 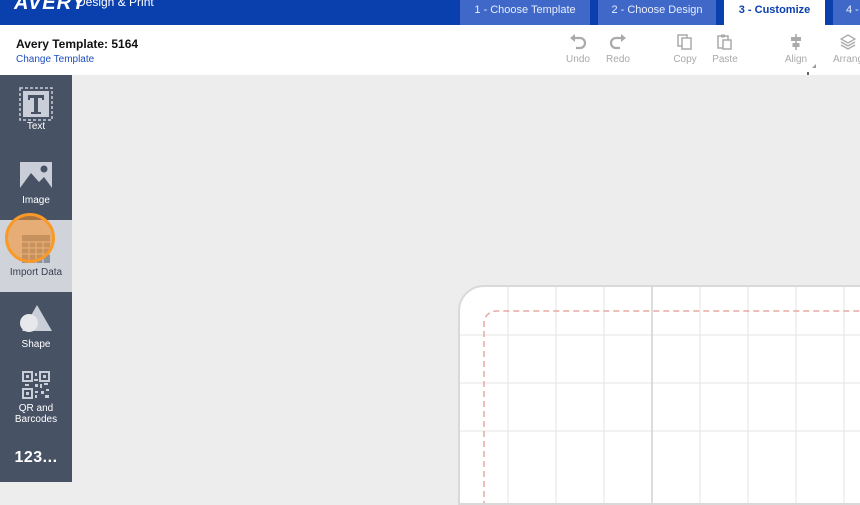 I want to click on copy-label: Copy, so click(x=685, y=59).